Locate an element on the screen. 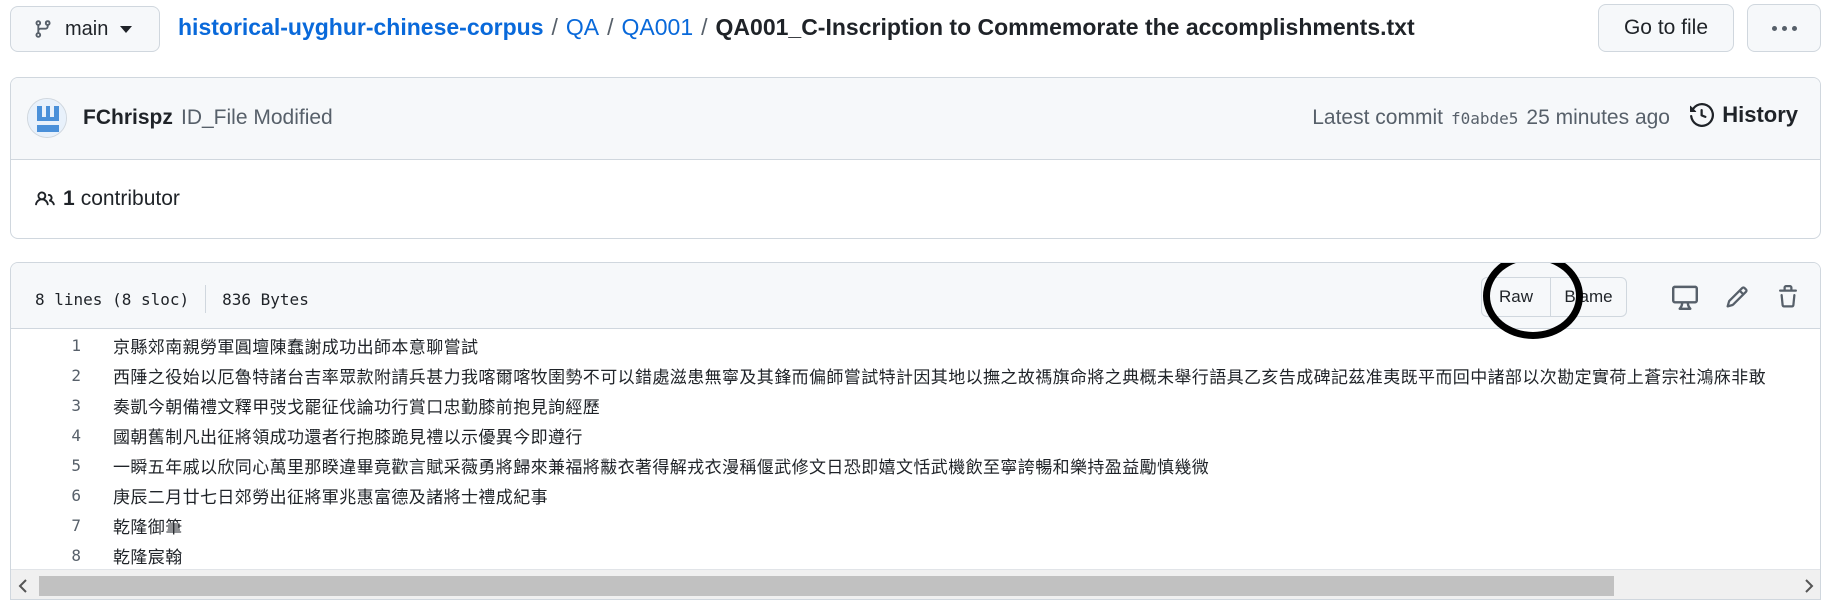 Image resolution: width=1832 pixels, height=600 pixels. commit-meta: Latest commit f0abde5 25 minutes ago is located at coordinates (1491, 118).